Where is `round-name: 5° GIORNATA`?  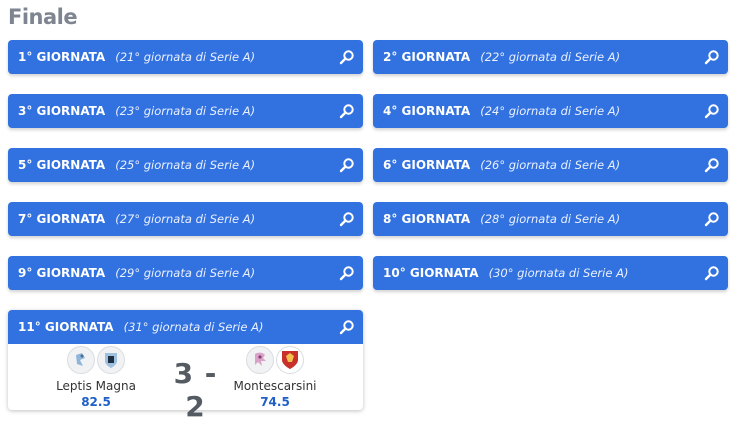 round-name: 5° GIORNATA is located at coordinates (62, 165).